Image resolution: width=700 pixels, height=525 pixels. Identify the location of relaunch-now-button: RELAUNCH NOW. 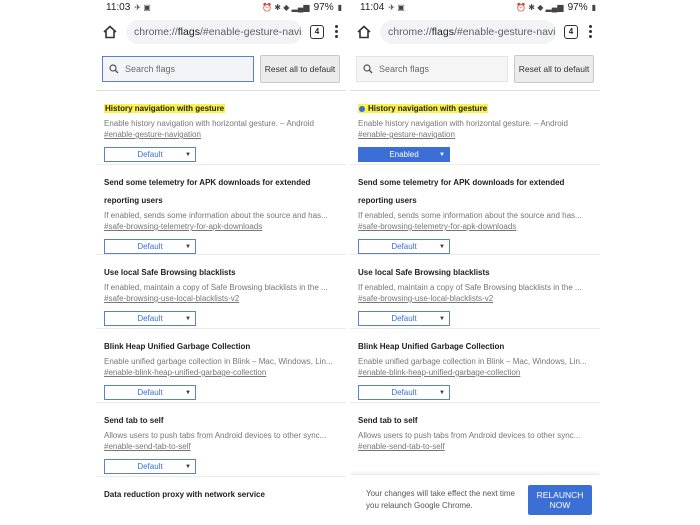
(560, 500).